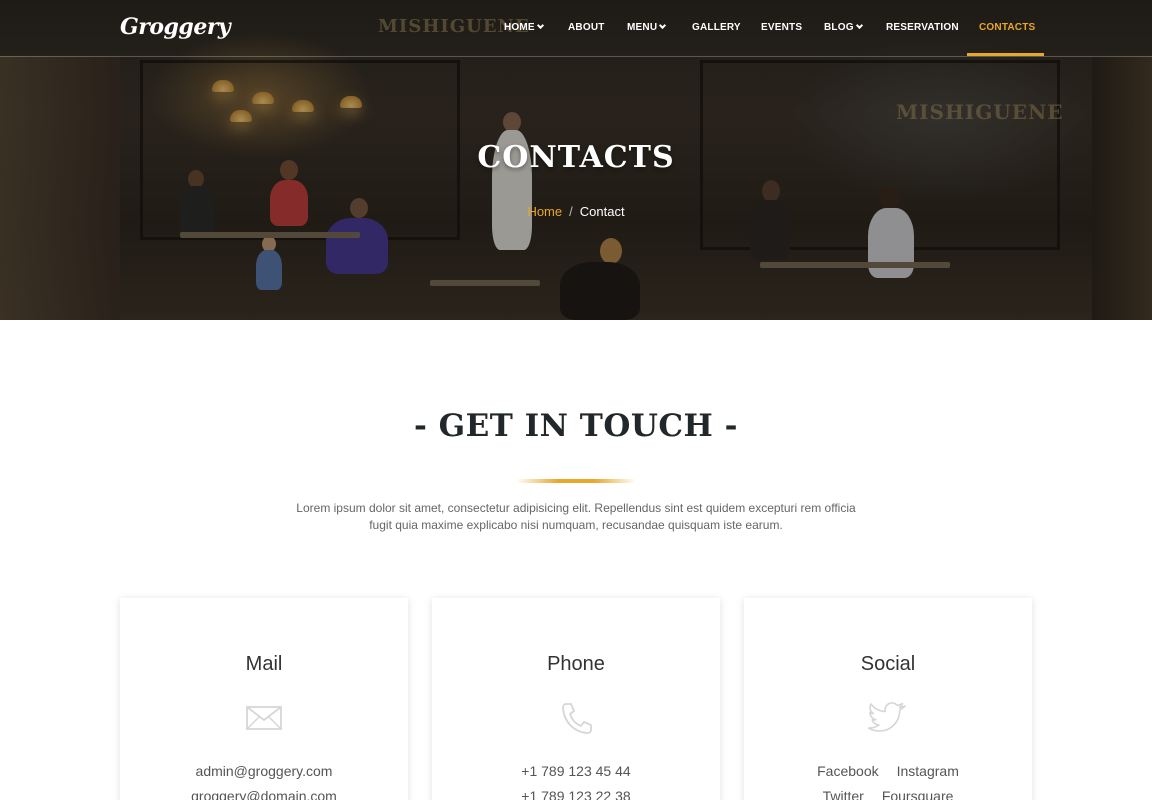 The width and height of the screenshot is (1152, 800). What do you see at coordinates (576, 481) in the screenshot?
I see `title-divider` at bounding box center [576, 481].